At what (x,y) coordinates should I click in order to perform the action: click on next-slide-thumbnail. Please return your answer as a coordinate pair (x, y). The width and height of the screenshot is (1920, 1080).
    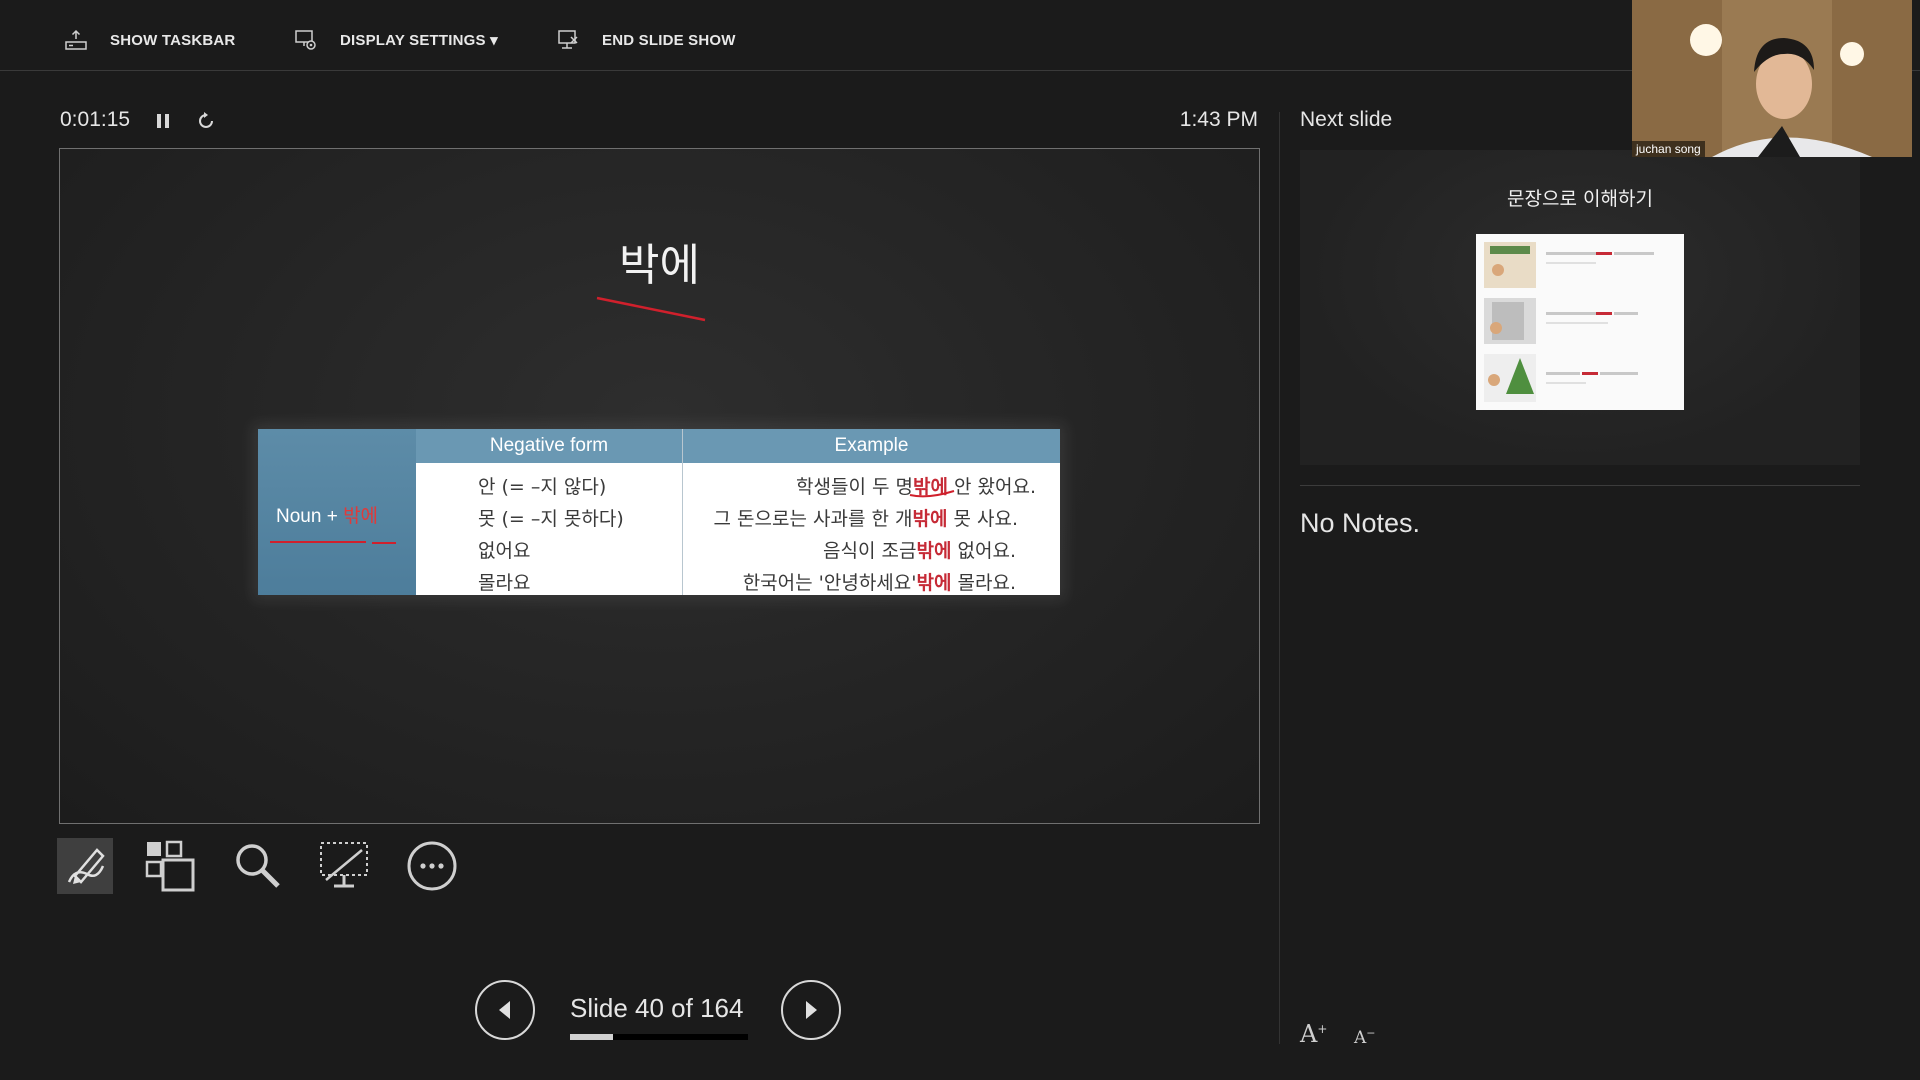
    Looking at the image, I should click on (1580, 322).